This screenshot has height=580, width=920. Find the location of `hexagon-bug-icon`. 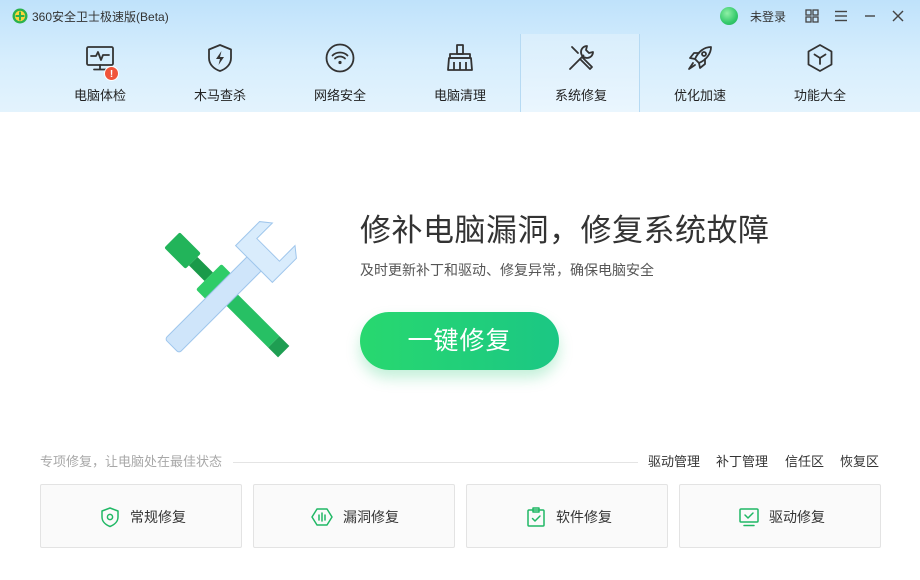

hexagon-bug-icon is located at coordinates (322, 517).